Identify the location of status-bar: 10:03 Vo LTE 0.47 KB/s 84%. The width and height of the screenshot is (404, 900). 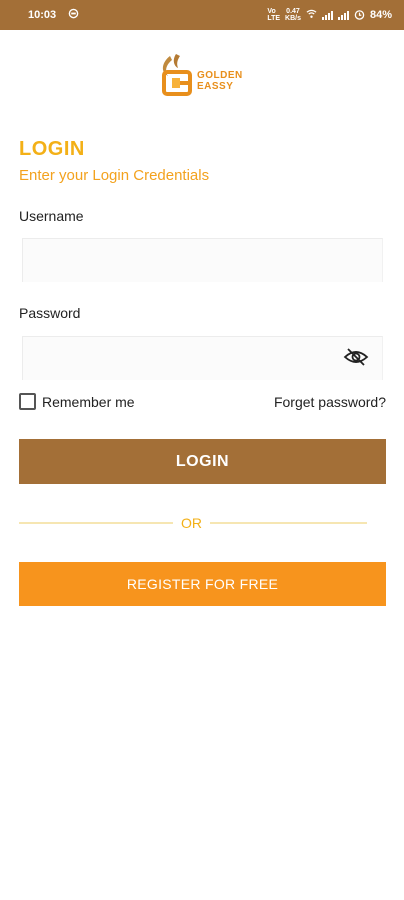
(202, 15).